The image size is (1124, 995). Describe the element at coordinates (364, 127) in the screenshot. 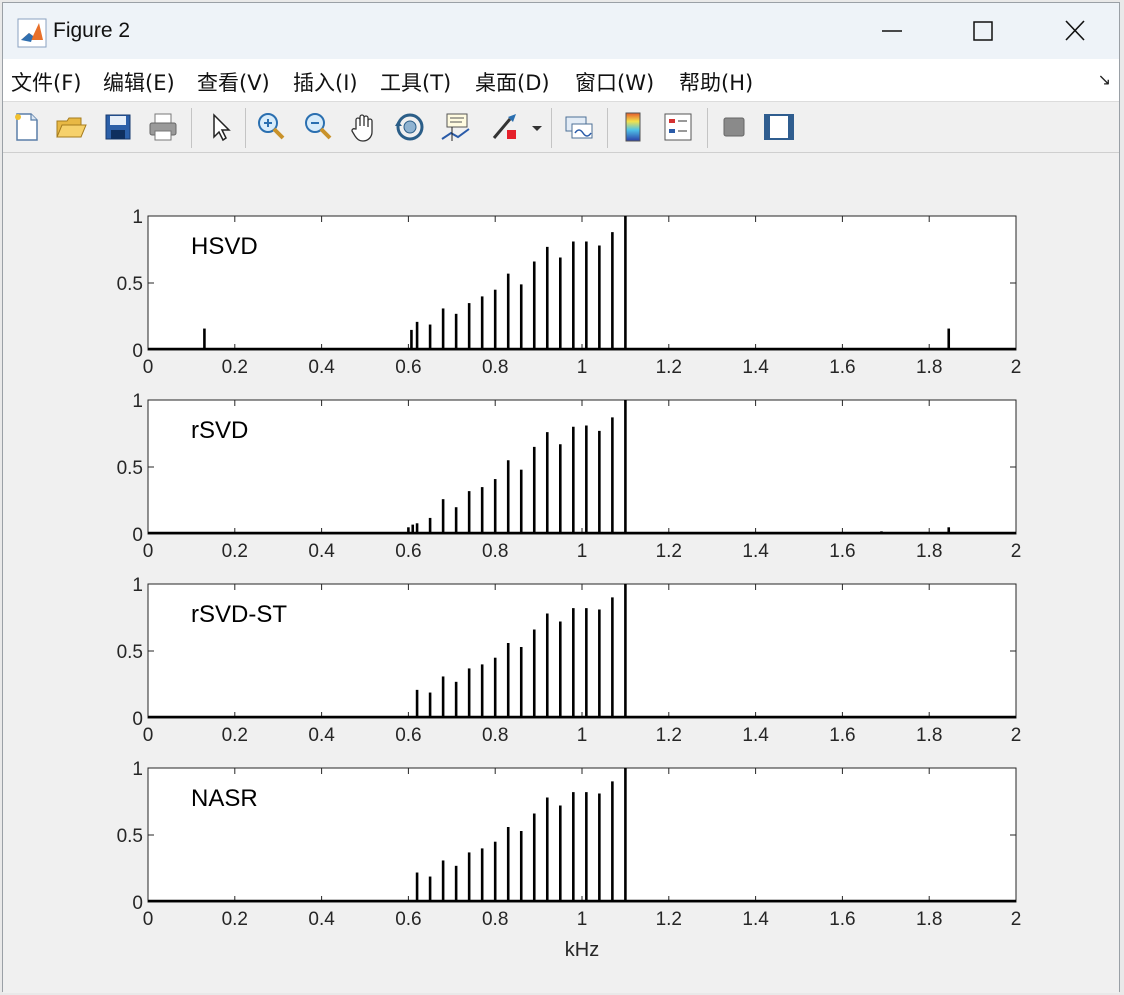

I see `pan-hand-icon` at that location.